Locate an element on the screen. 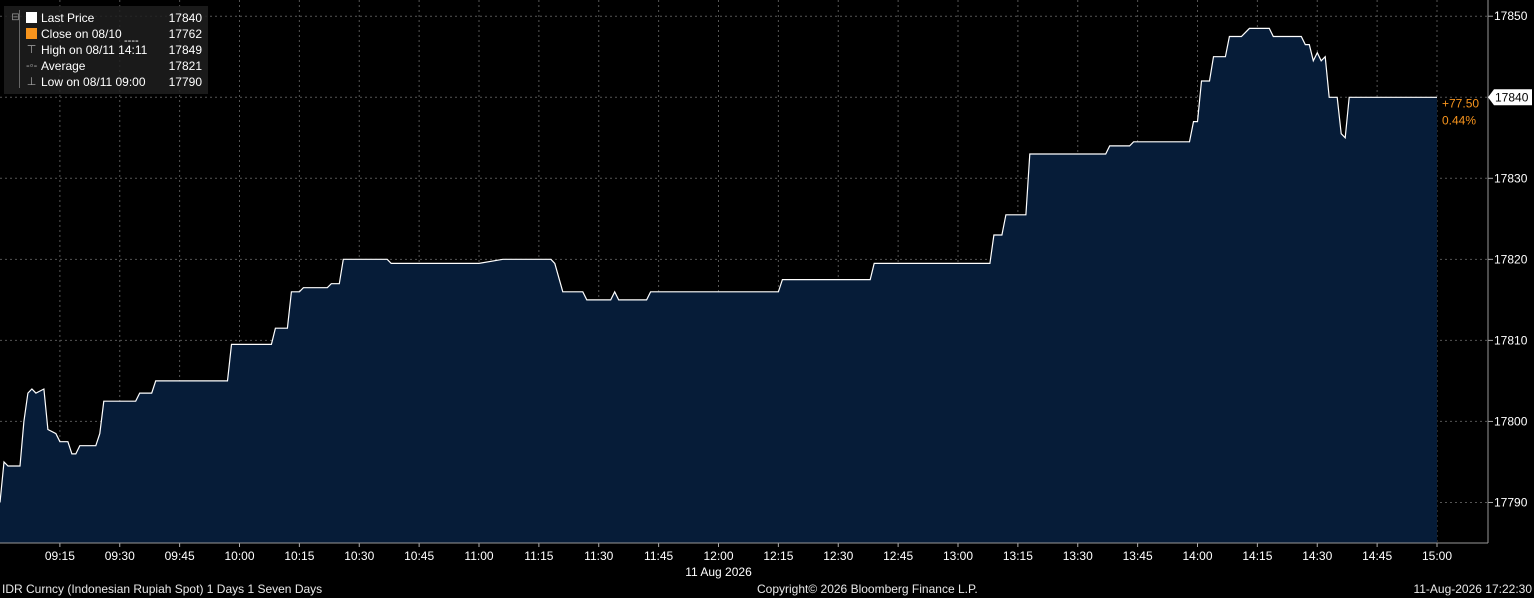  legend-value: 17762 is located at coordinates (185, 34).